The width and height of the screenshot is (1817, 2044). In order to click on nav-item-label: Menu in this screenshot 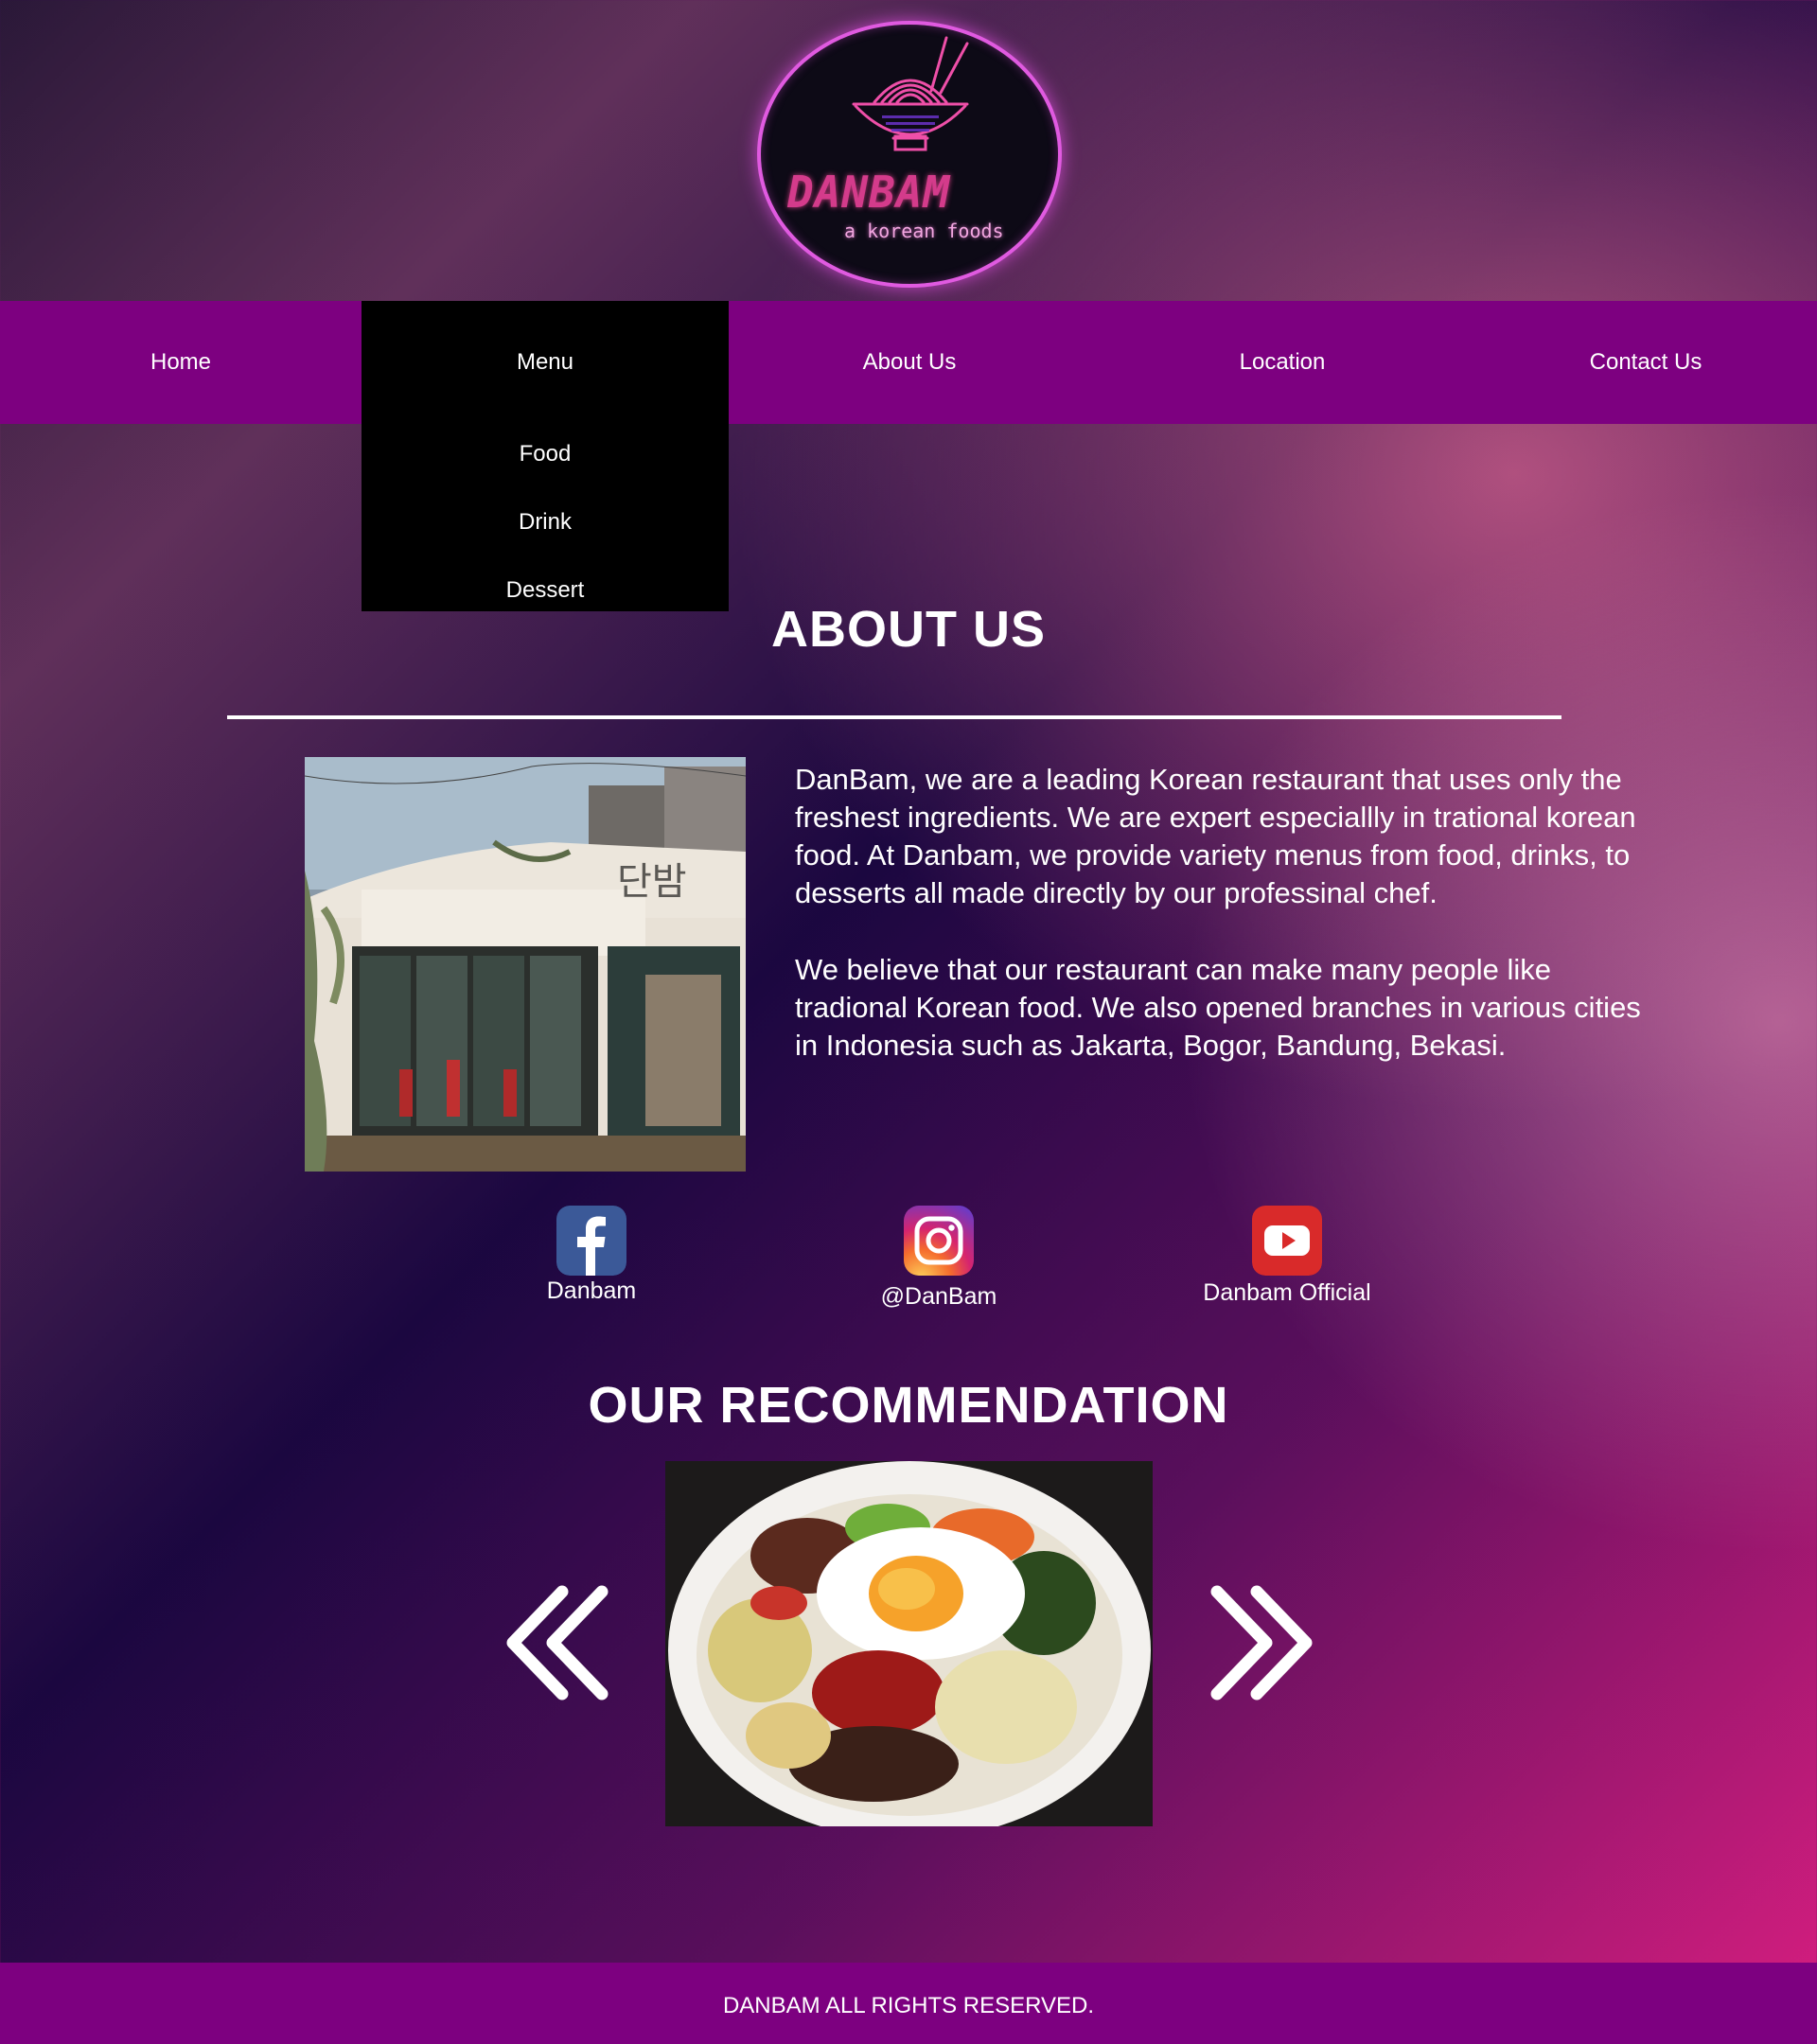, I will do `click(545, 362)`.